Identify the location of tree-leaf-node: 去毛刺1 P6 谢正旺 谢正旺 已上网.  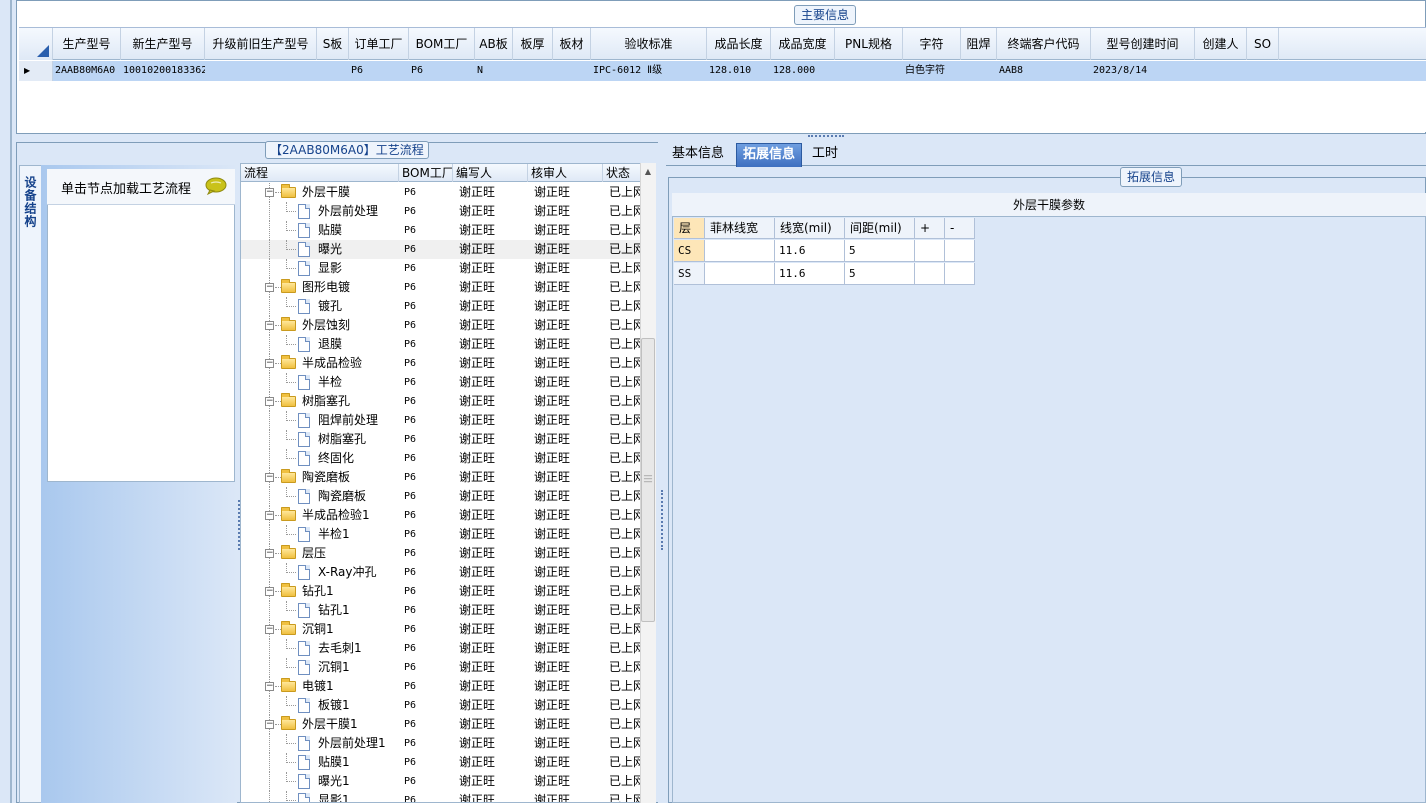
(441, 648).